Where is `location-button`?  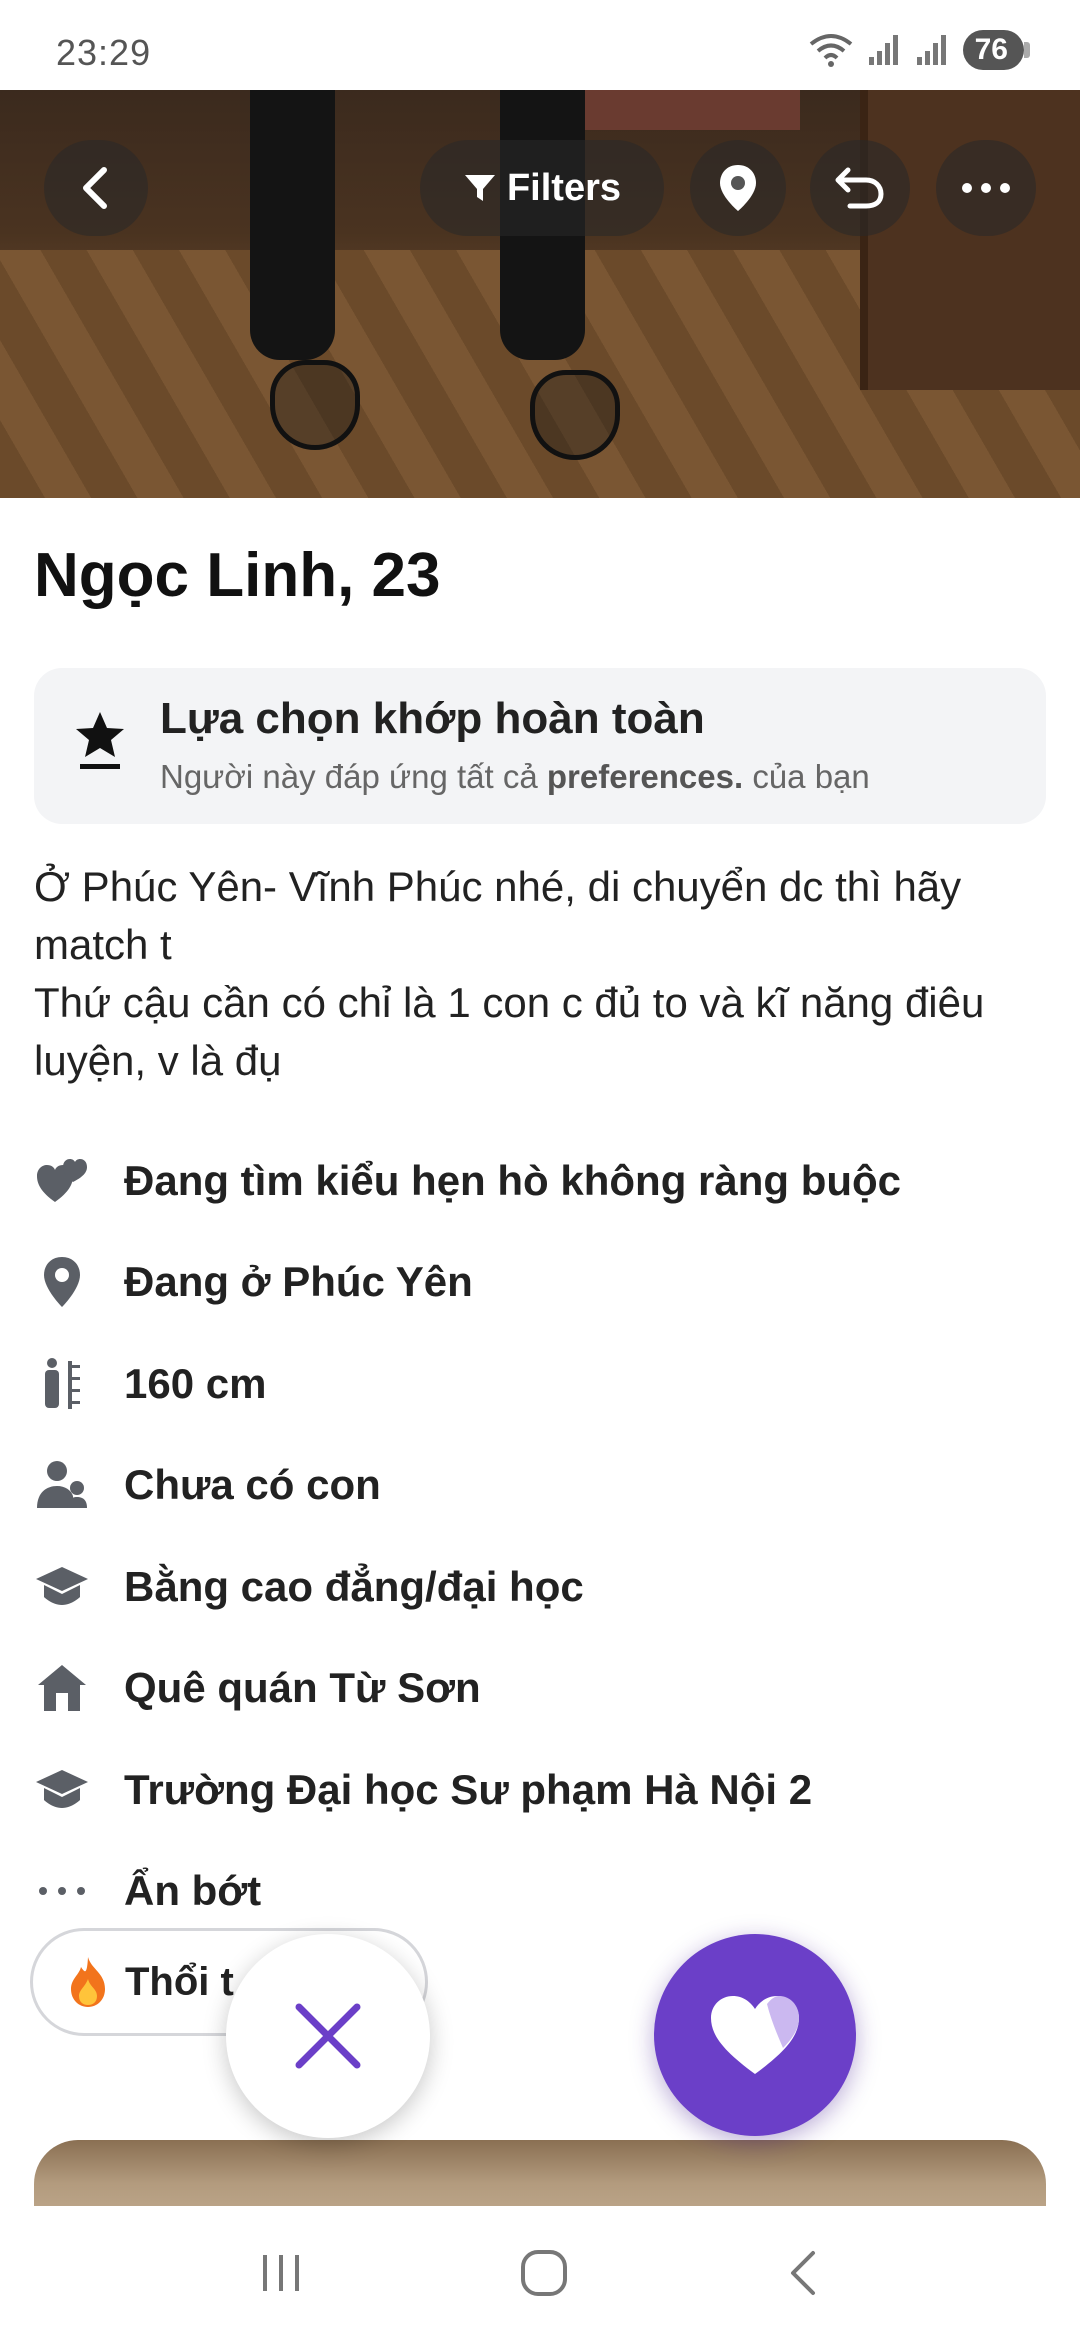
location-button is located at coordinates (738, 188).